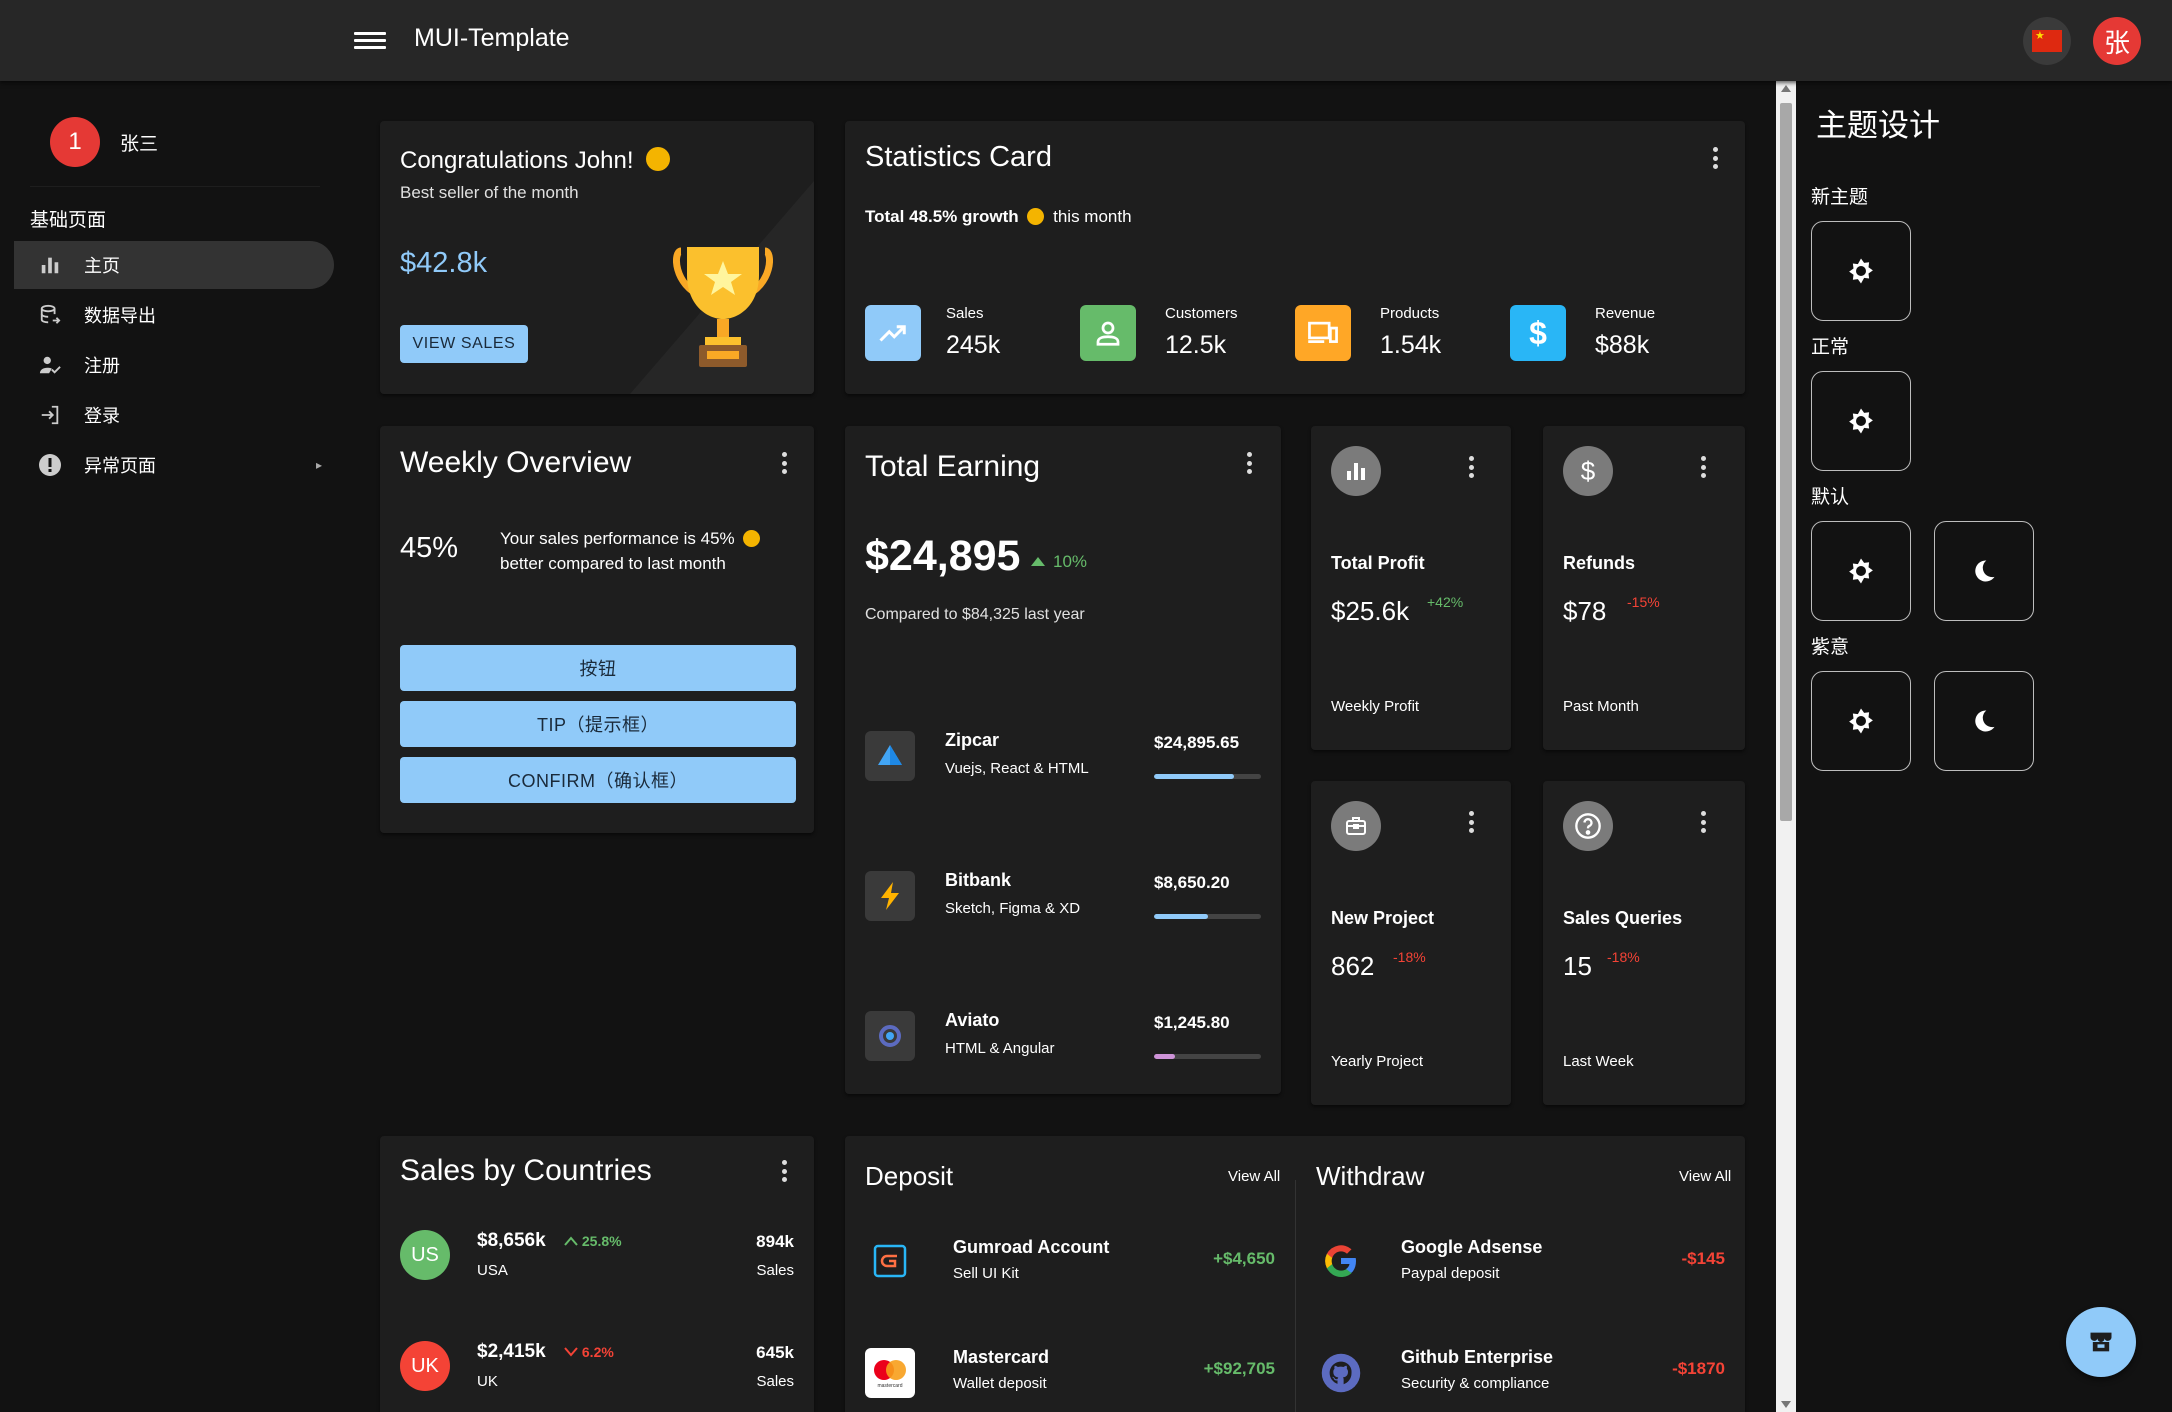 This screenshot has height=1412, width=2172. I want to click on total-profit-card: Total Profit $25.6k +42% Weekly Profit, so click(1411, 588).